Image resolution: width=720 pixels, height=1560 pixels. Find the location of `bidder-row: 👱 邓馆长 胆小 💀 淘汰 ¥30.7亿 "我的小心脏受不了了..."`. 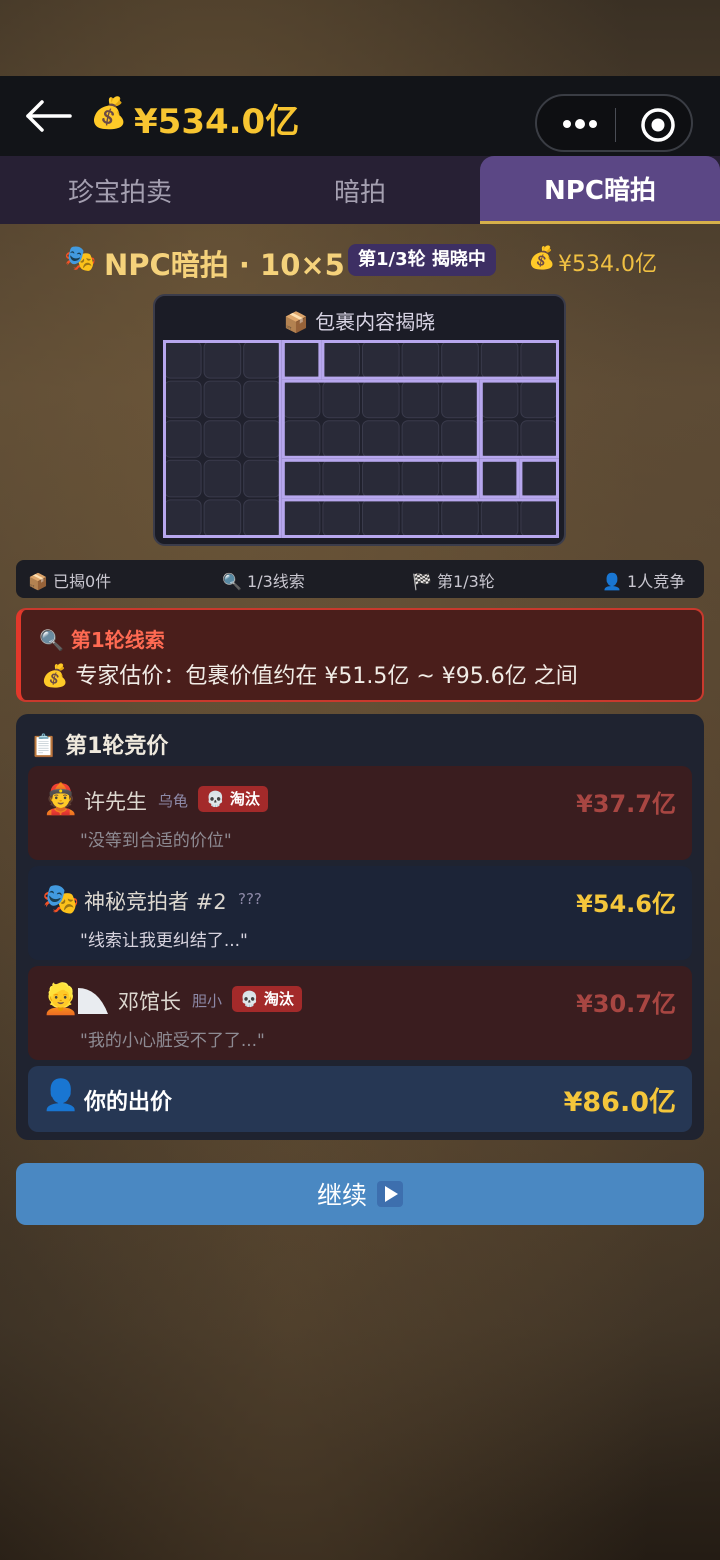

bidder-row: 👱 邓馆长 胆小 💀 淘汰 ¥30.7亿 "我的小心脏受不了了..." is located at coordinates (360, 1013).